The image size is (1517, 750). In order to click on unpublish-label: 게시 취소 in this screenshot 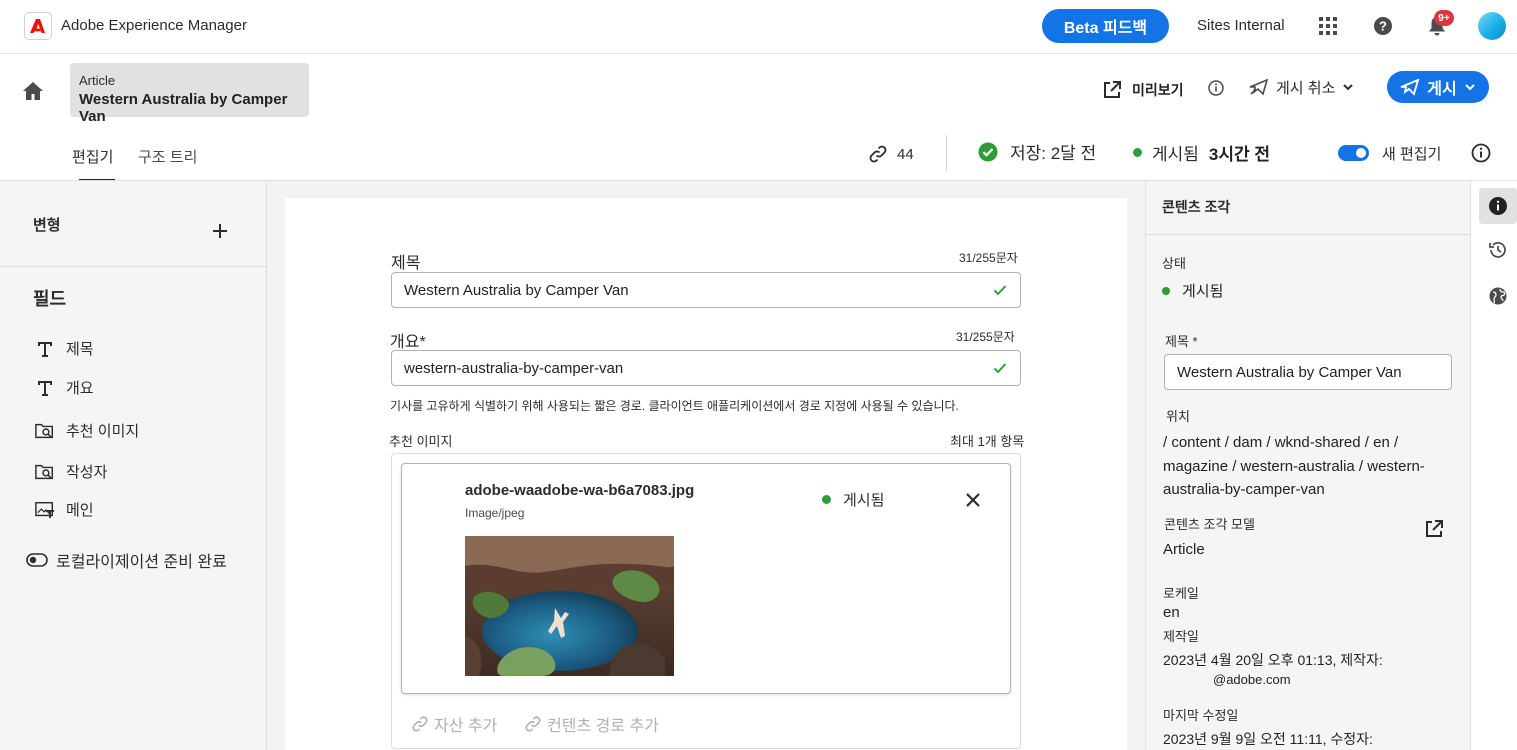, I will do `click(1306, 88)`.